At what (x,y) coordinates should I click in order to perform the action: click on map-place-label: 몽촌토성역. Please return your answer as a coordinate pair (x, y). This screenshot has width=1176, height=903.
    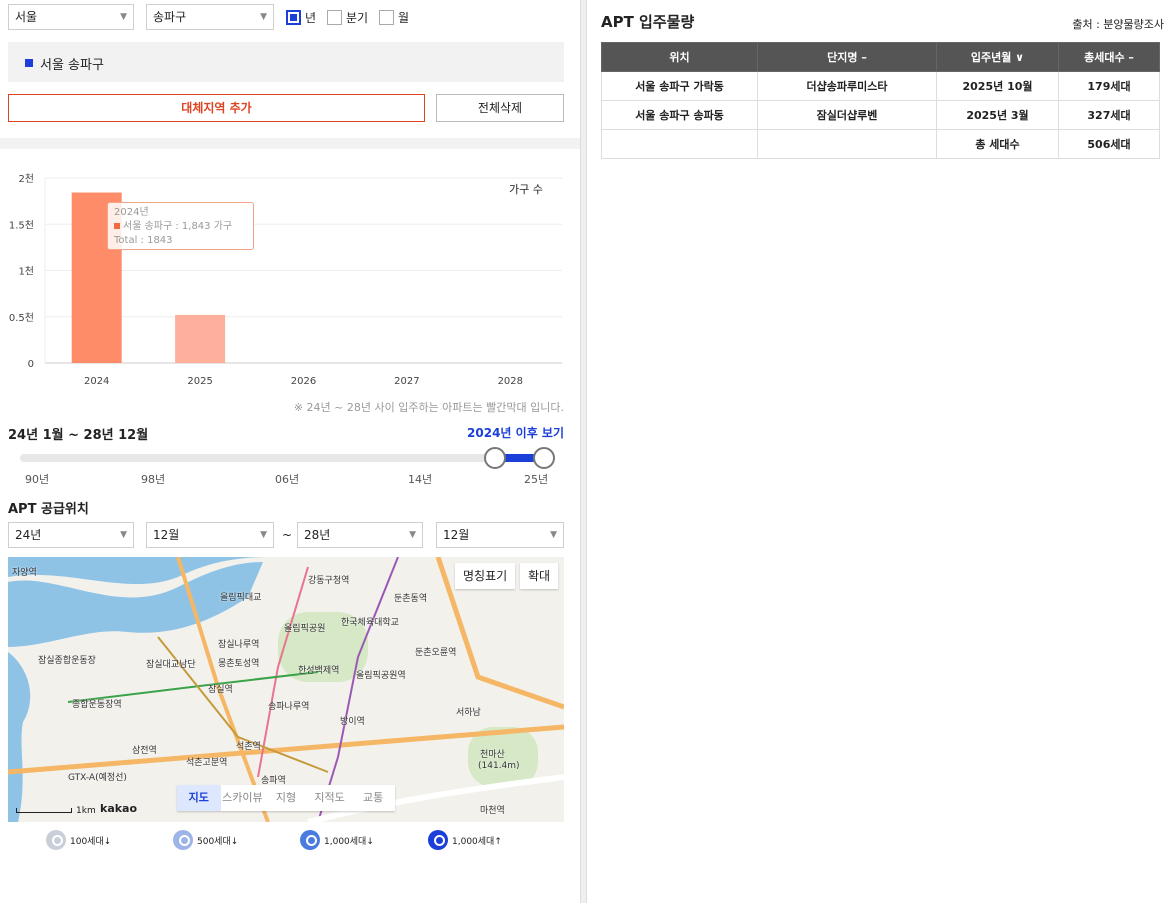
    Looking at the image, I should click on (239, 664).